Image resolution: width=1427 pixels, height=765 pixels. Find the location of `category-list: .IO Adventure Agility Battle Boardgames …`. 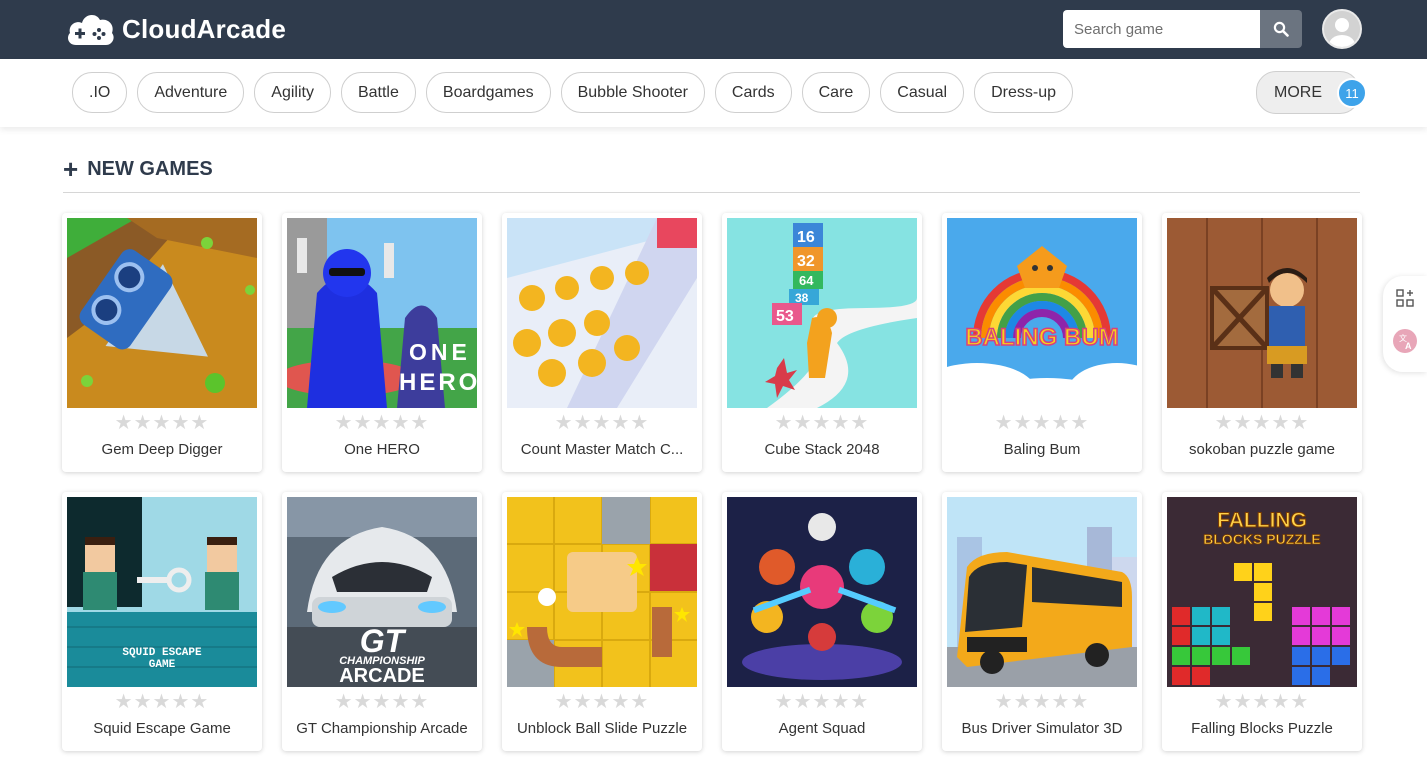

category-list: .IO Adventure Agility Battle Boardgames … is located at coordinates (573, 92).